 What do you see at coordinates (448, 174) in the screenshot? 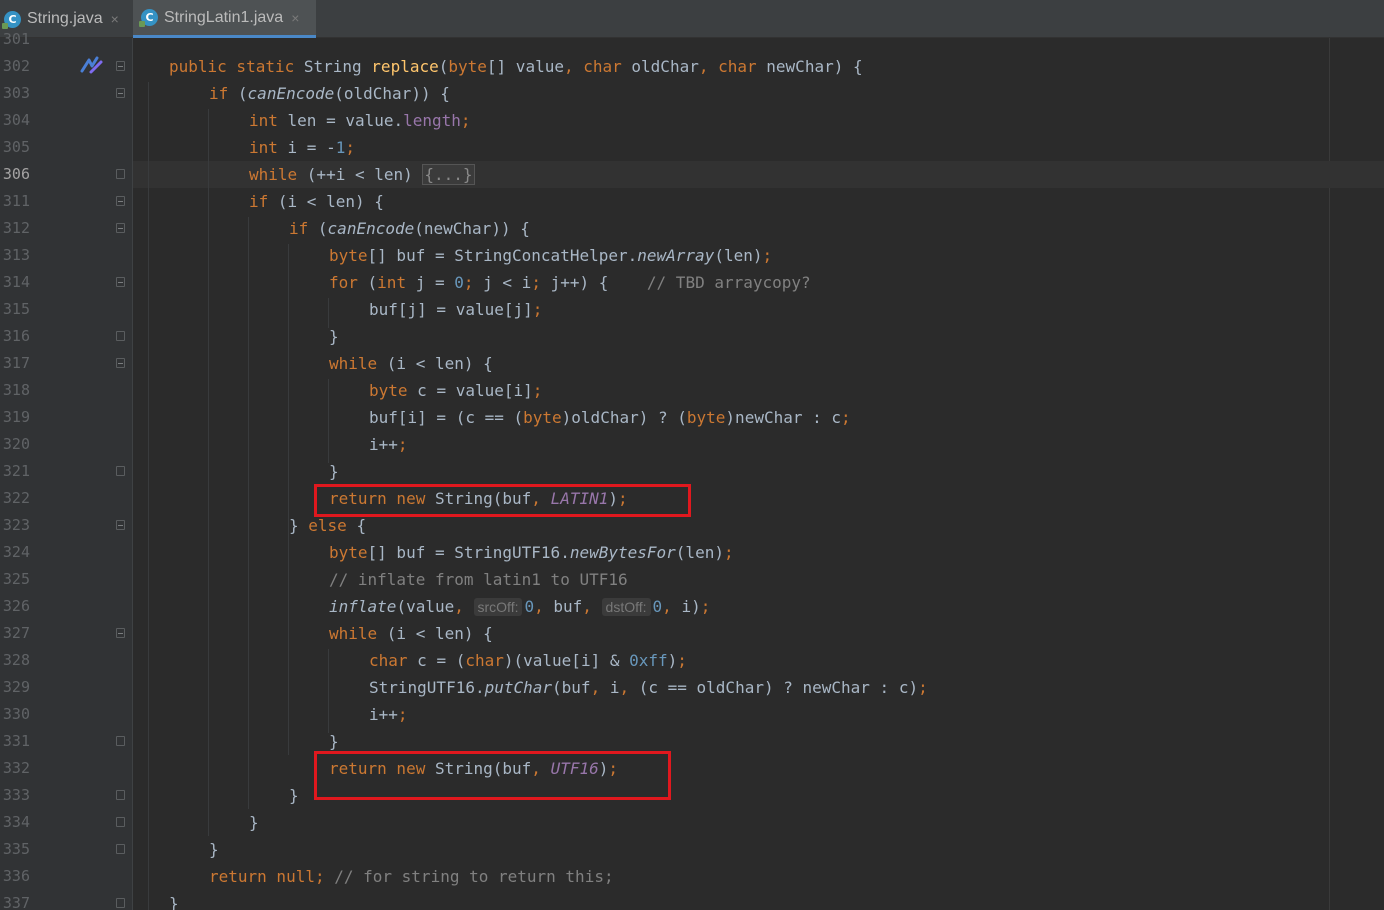
I see `folded-region: {...}` at bounding box center [448, 174].